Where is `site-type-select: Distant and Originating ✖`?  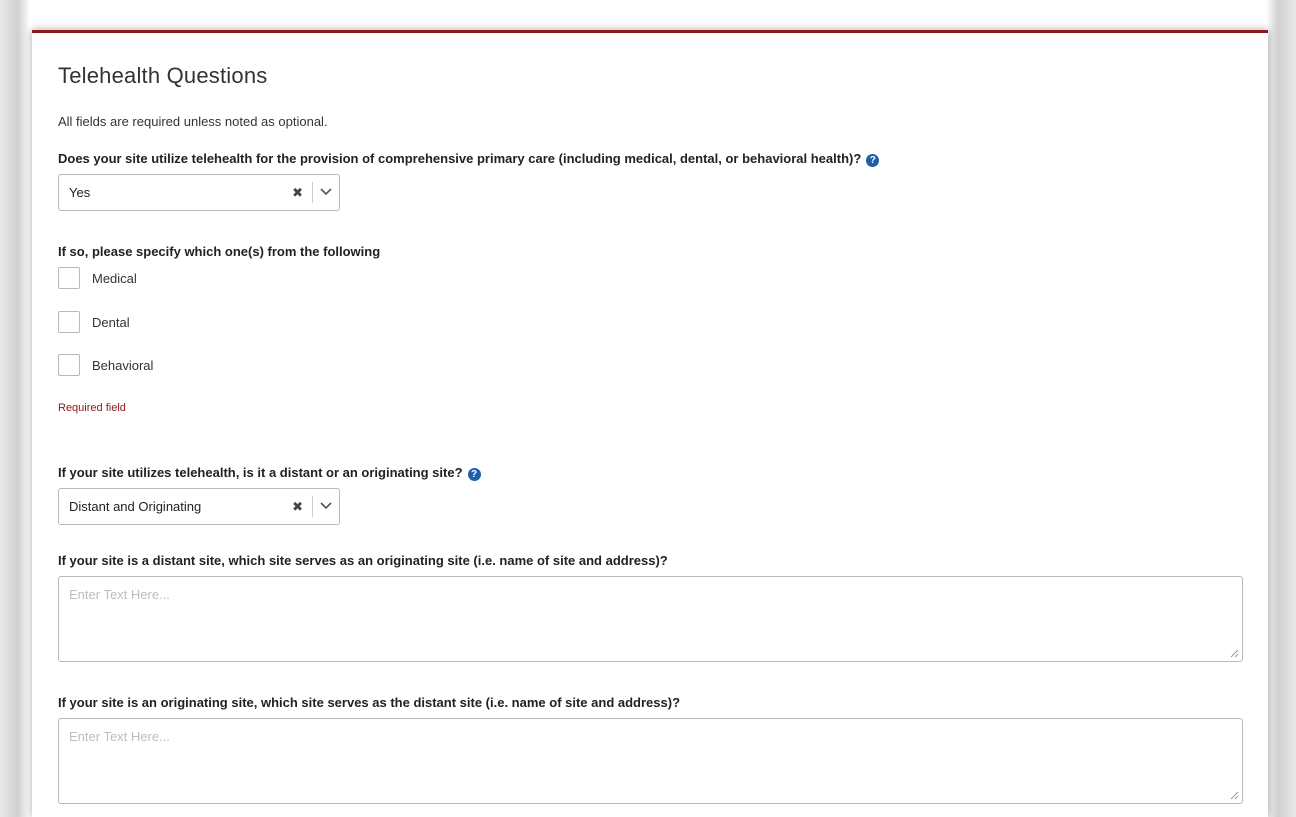 site-type-select: Distant and Originating ✖ is located at coordinates (199, 506).